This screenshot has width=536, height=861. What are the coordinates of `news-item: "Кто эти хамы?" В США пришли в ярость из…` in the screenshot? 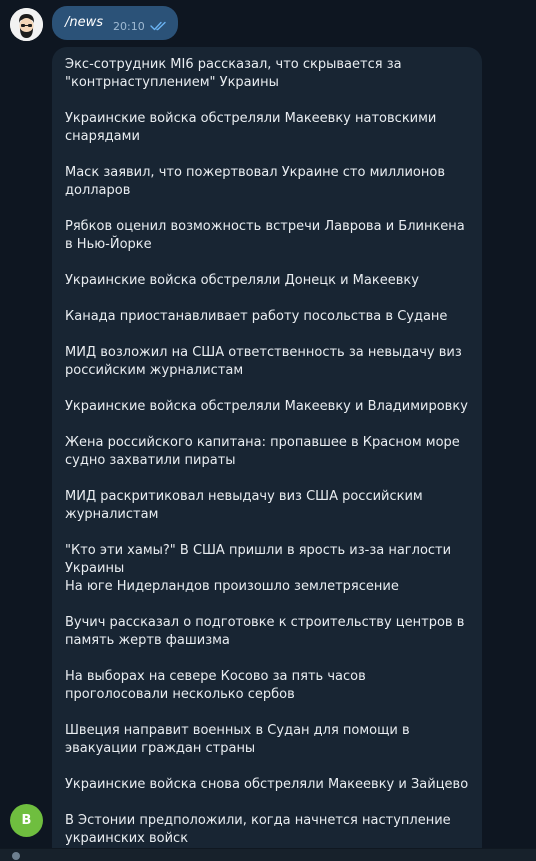 It's located at (258, 559).